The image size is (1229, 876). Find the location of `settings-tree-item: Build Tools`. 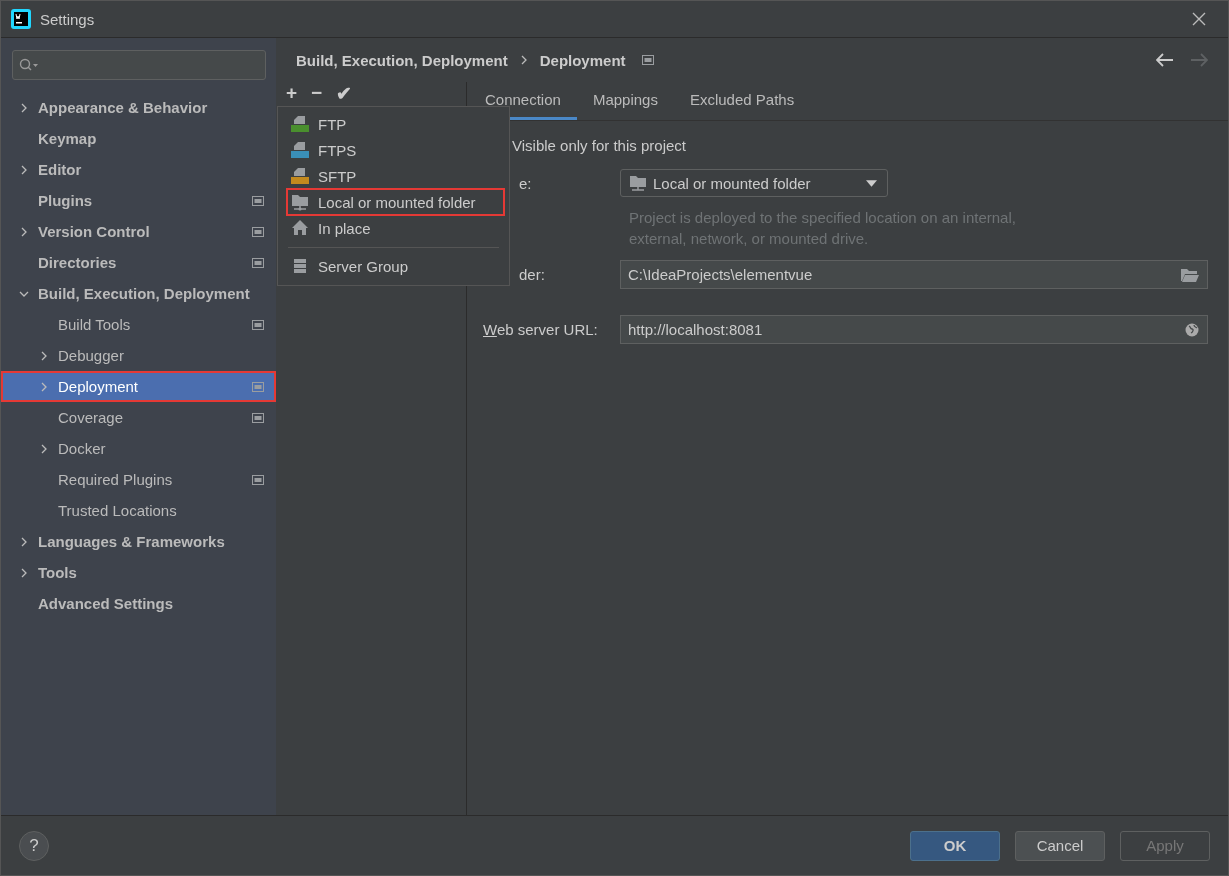

settings-tree-item: Build Tools is located at coordinates (138, 324).